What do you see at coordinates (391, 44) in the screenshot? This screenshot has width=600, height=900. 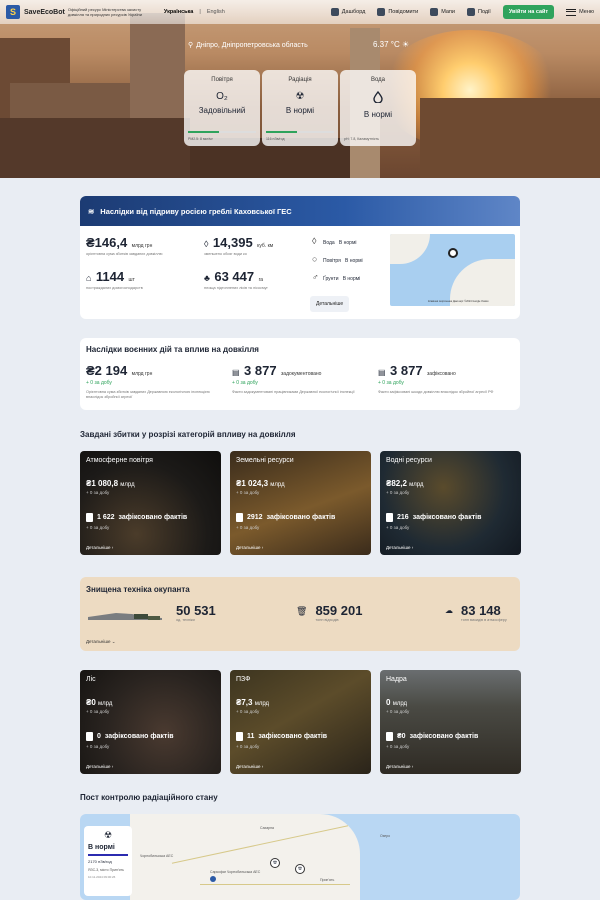 I see `temperature: 6.37 °C ☀` at bounding box center [391, 44].